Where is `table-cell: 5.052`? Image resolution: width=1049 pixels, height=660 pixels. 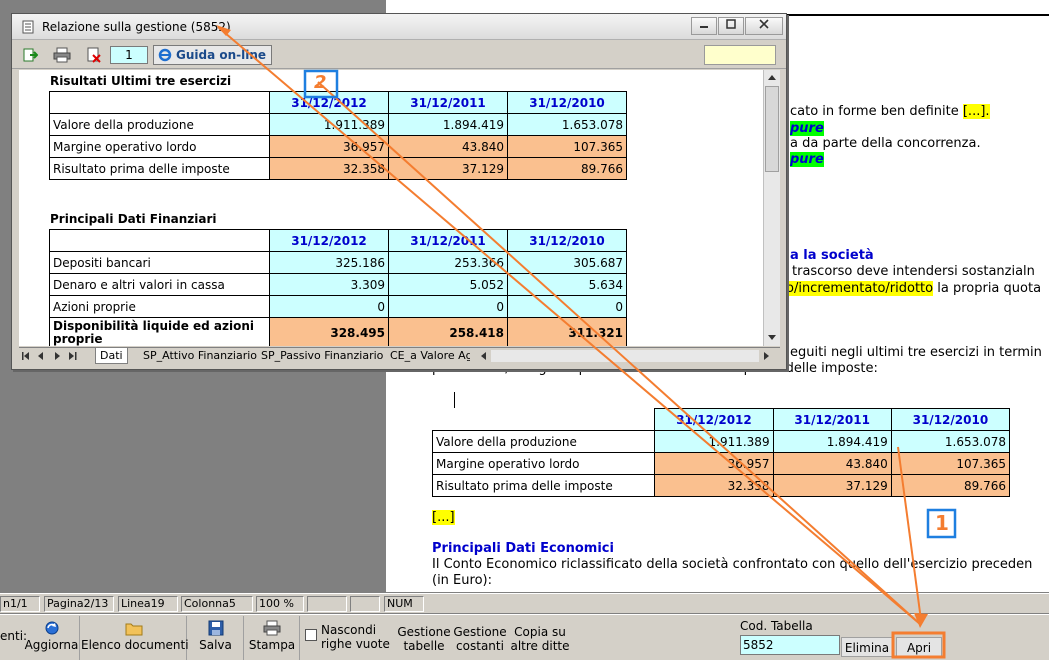
table-cell: 5.052 is located at coordinates (448, 284).